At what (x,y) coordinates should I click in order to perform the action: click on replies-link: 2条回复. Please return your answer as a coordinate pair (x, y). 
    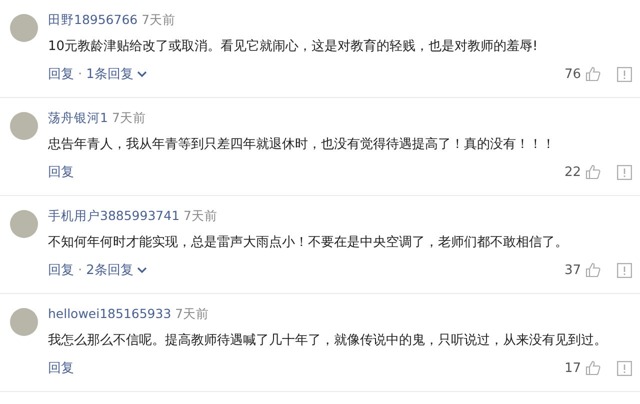
    Looking at the image, I should click on (110, 270).